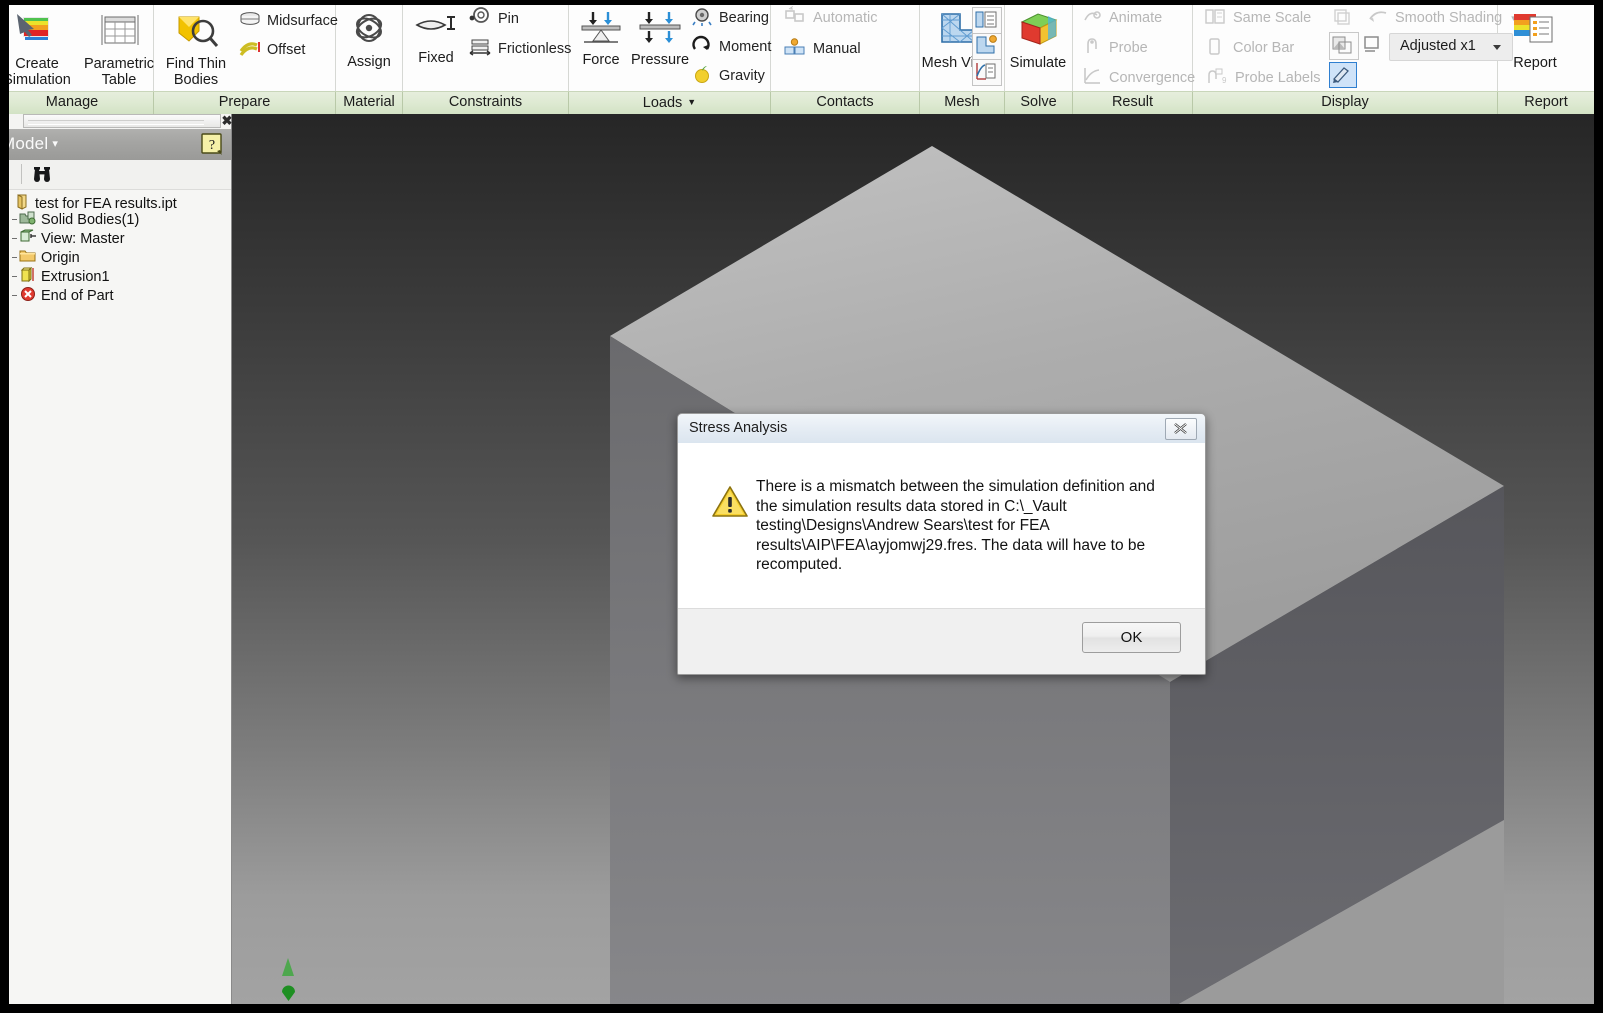 This screenshot has height=1013, width=1603. Describe the element at coordinates (55, 144) in the screenshot. I see `browser-title-caret-icon: ▾` at that location.